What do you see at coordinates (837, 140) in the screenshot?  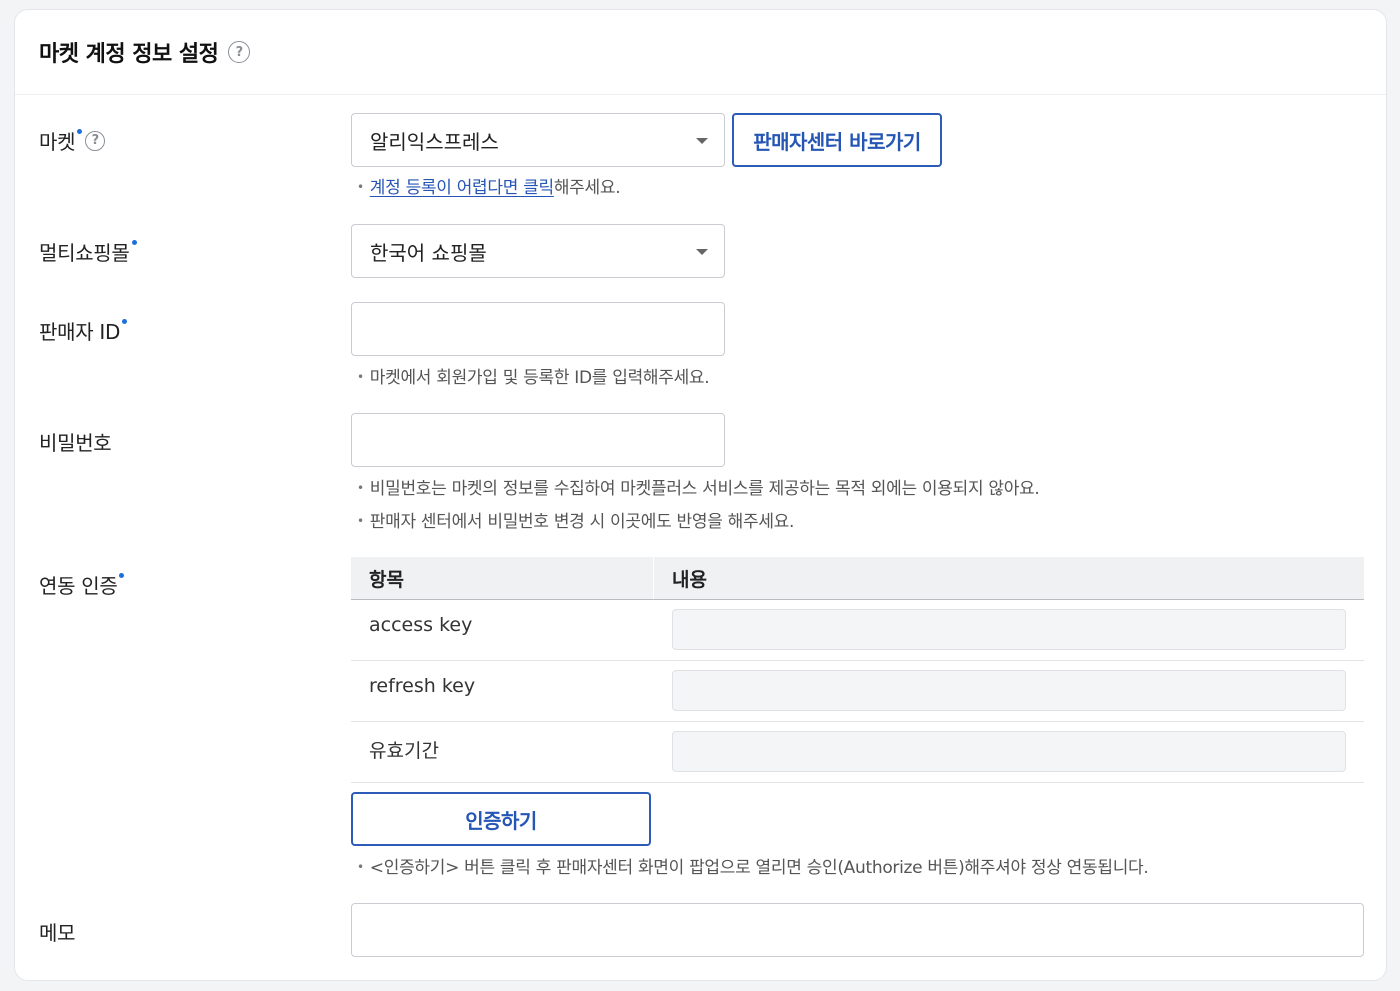 I see `seller-center-button: 판매자센터 바로가기` at bounding box center [837, 140].